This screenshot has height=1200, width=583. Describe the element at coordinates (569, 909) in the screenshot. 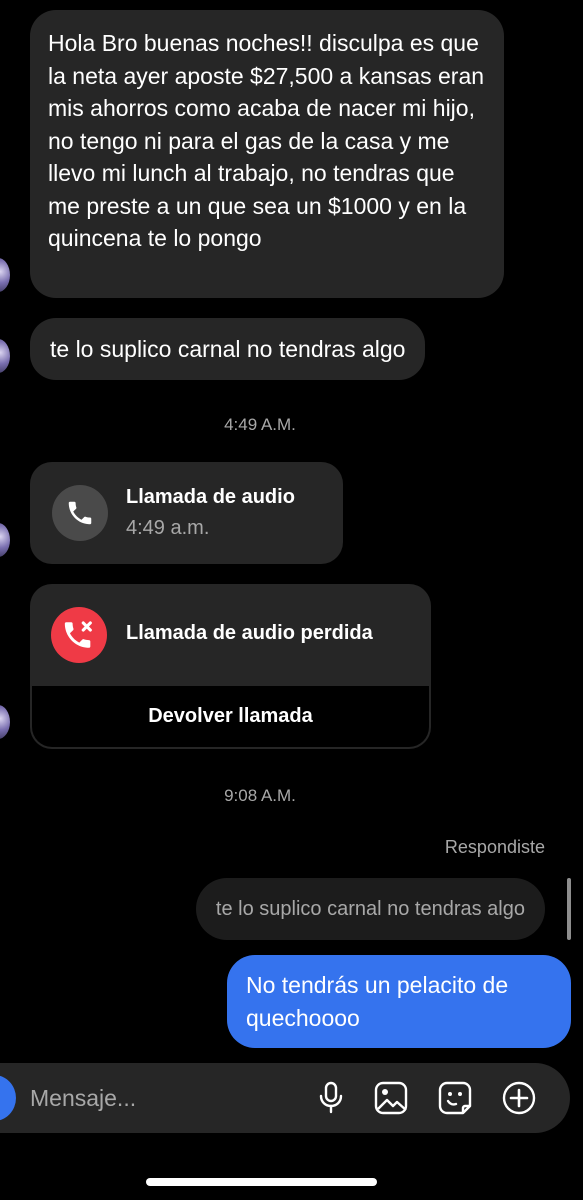

I see `scrollbar-thumb` at that location.